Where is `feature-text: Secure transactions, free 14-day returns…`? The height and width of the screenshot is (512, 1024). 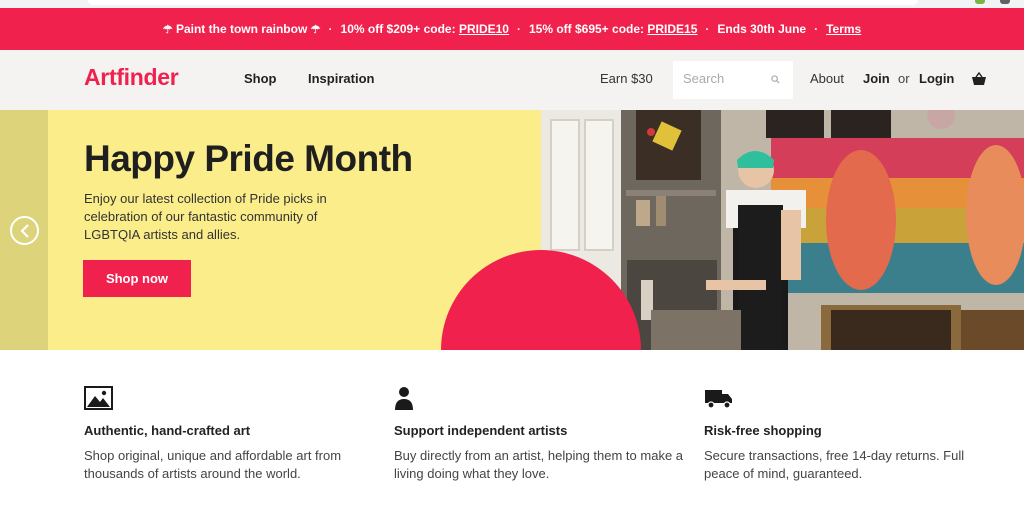 feature-text: Secure transactions, free 14-day returns… is located at coordinates (834, 464).